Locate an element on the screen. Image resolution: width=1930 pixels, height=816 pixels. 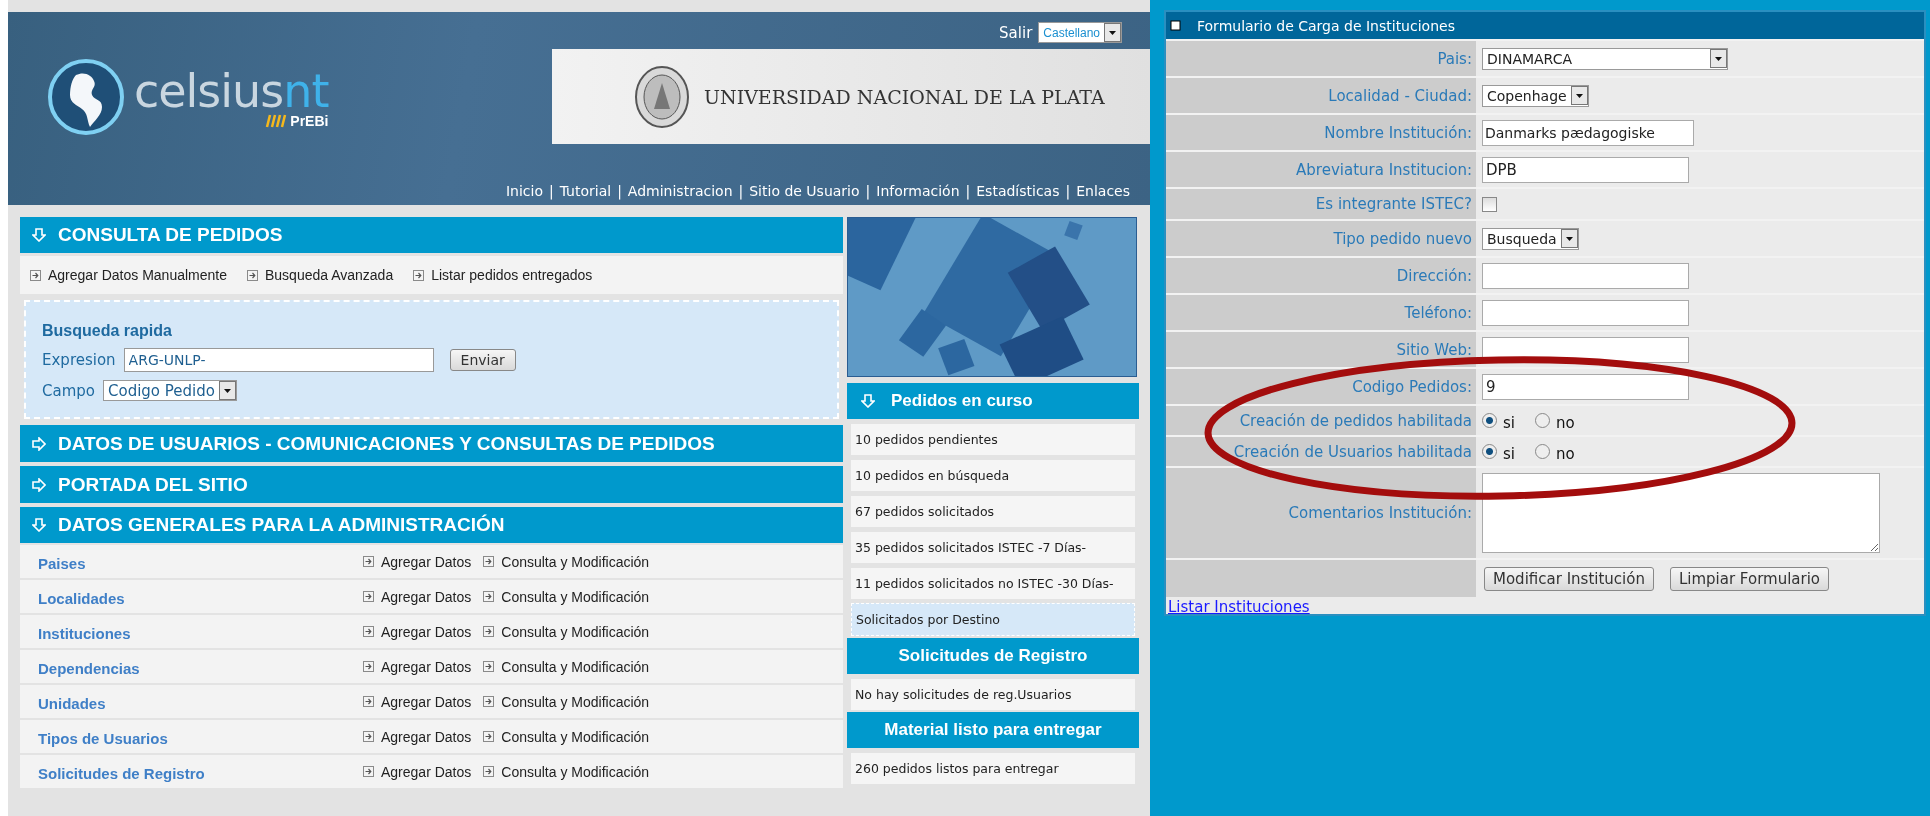
field-label: Creación de pedidos habilitada is located at coordinates (1321, 420).